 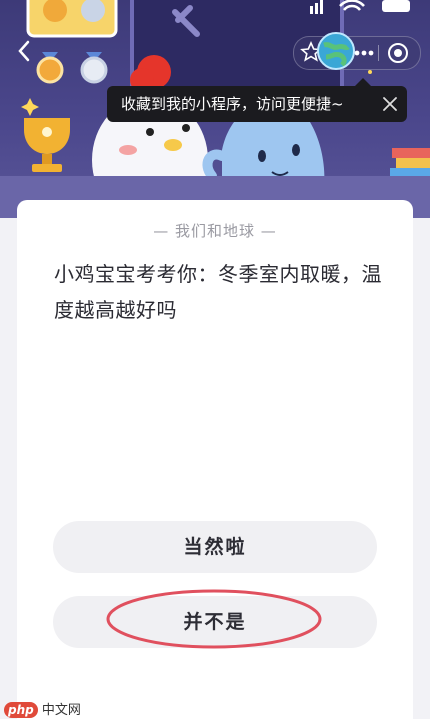 I want to click on chevron-left-icon, so click(x=24, y=51).